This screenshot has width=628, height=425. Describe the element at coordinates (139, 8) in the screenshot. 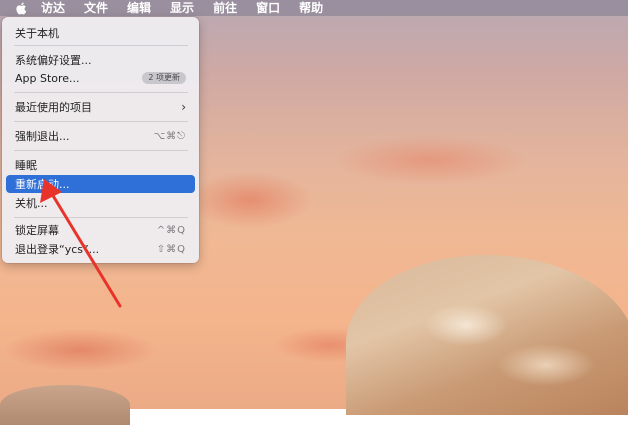

I see `menu-edit: 编辑` at that location.